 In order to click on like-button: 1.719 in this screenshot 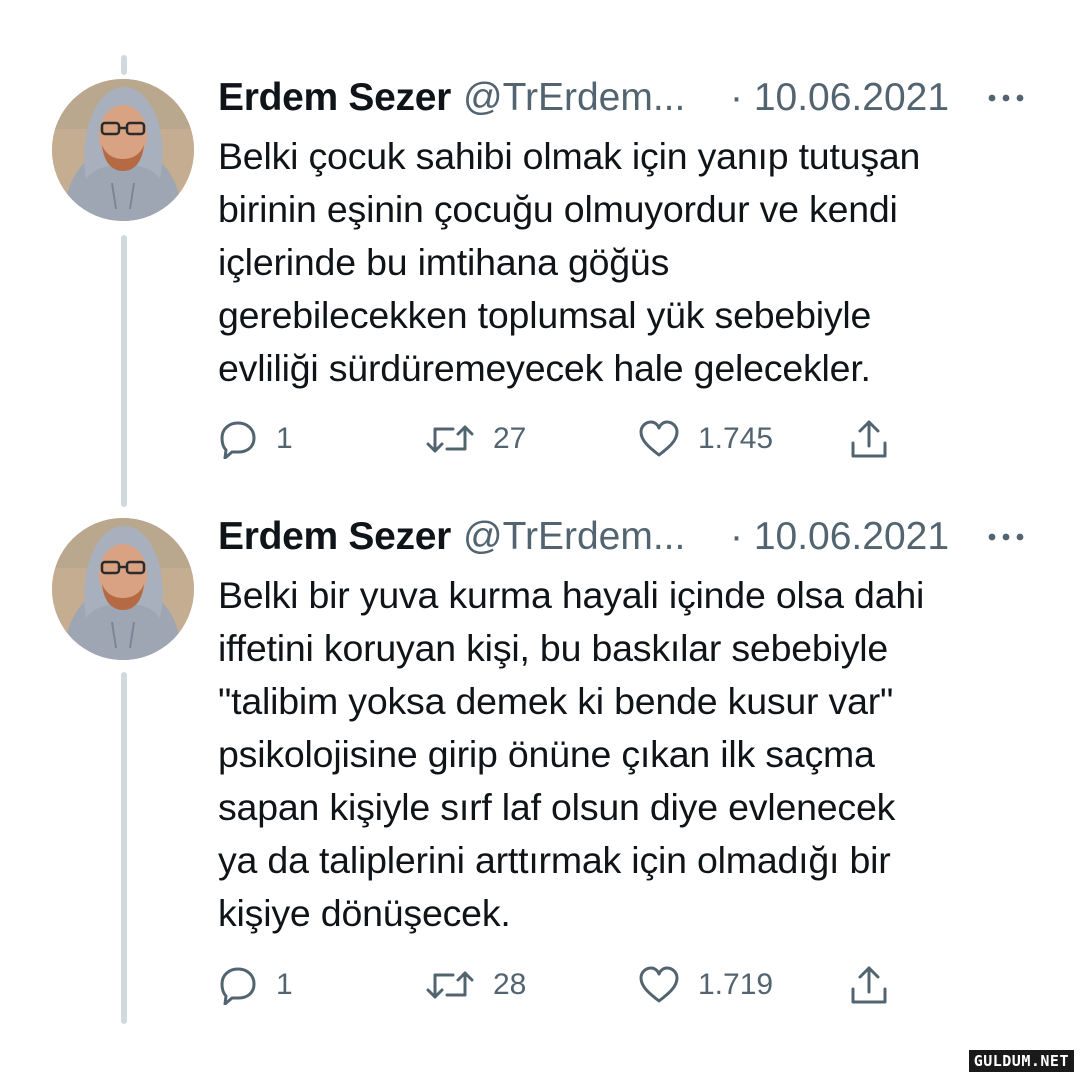, I will do `click(705, 985)`.